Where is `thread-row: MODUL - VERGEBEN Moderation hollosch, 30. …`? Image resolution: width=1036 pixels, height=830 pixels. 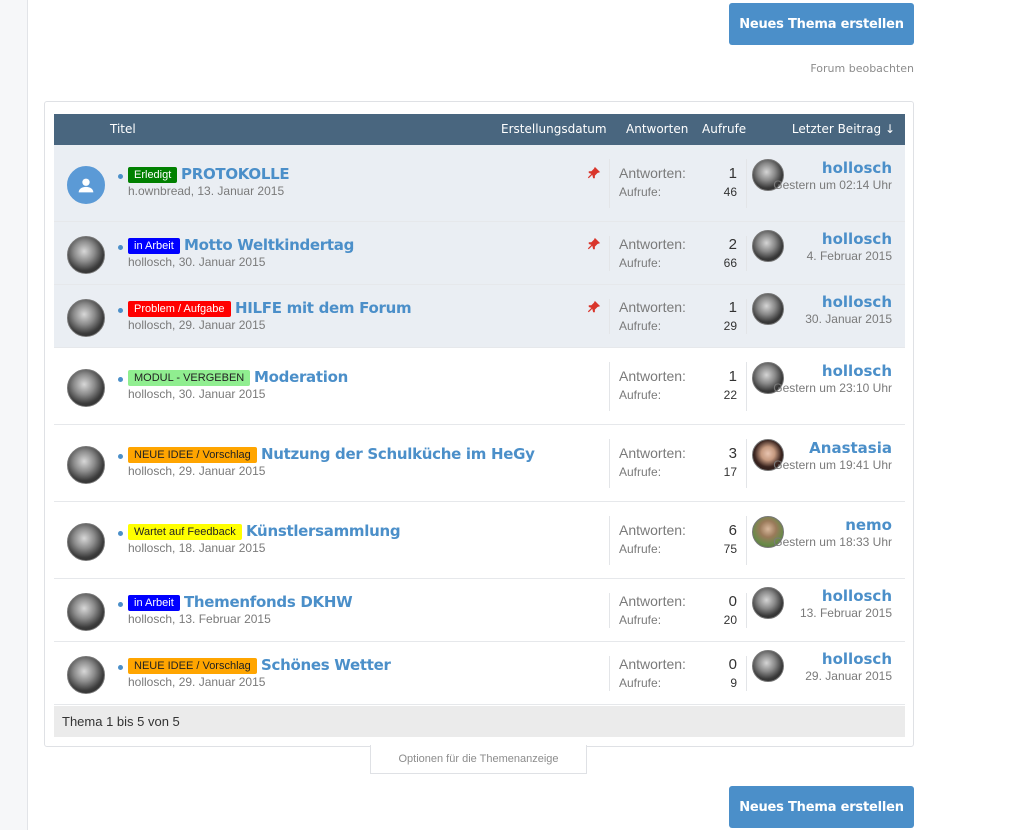 thread-row: MODUL - VERGEBEN Moderation hollosch, 30. … is located at coordinates (479, 386).